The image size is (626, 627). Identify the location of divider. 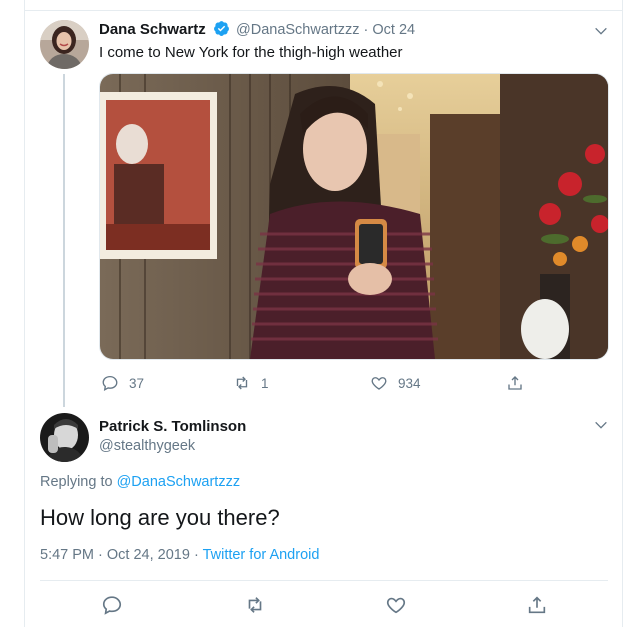
(324, 580).